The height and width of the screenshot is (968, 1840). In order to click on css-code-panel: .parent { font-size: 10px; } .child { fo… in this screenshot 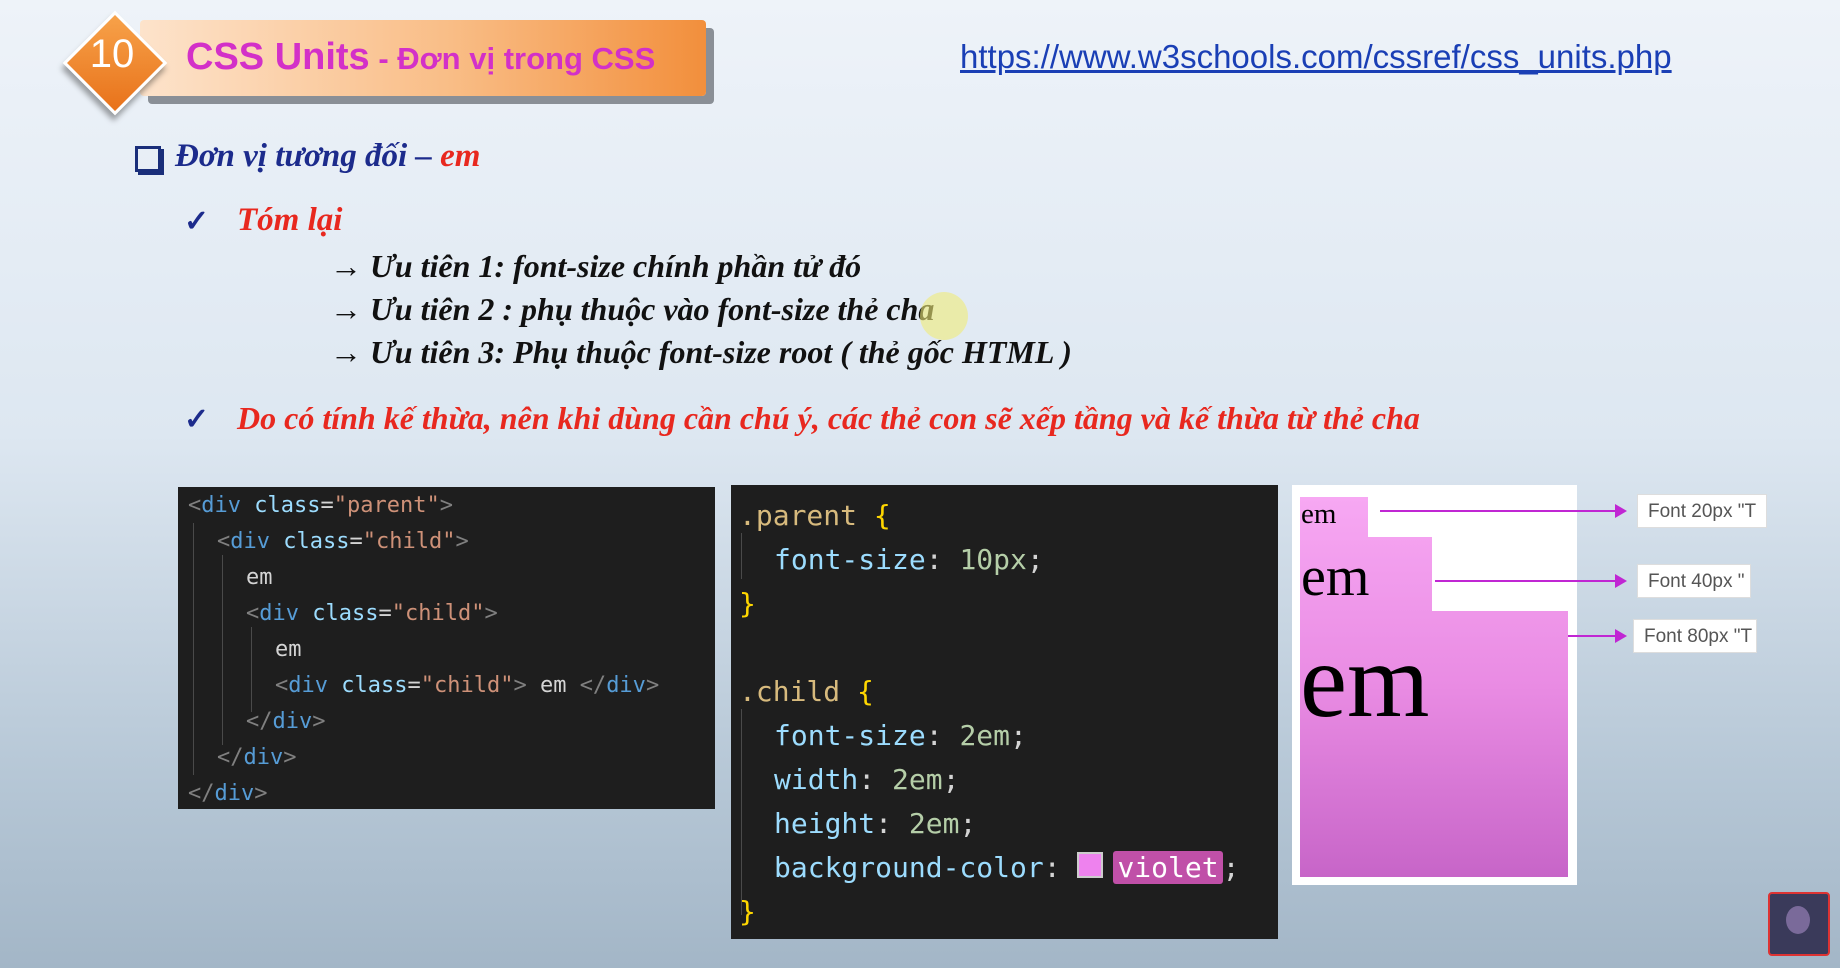, I will do `click(1004, 712)`.